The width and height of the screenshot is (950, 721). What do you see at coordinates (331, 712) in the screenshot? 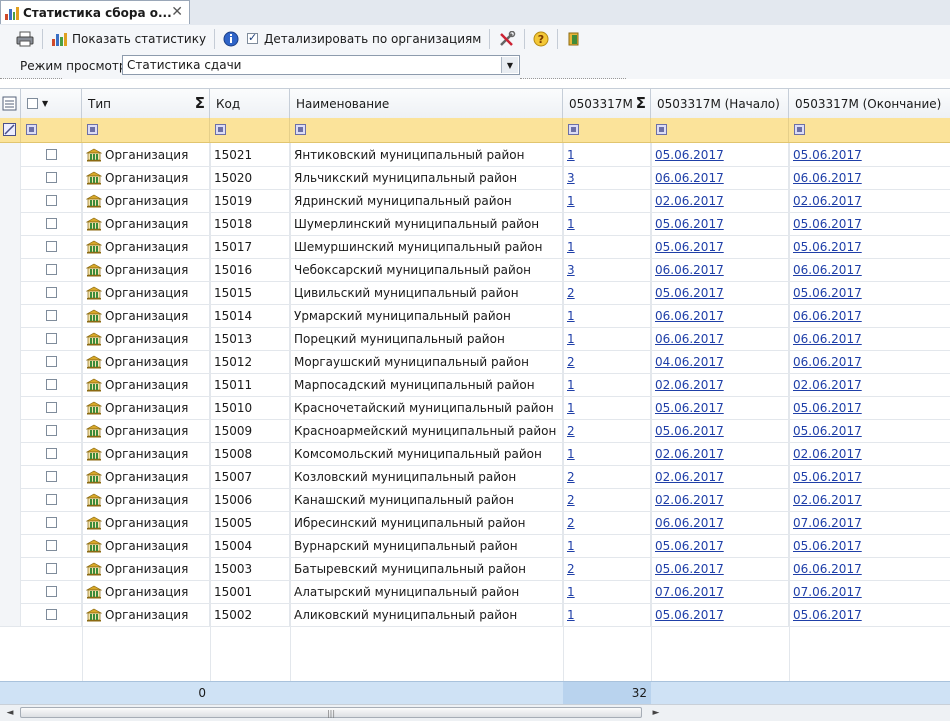
I see `scroll-thumb: |||` at bounding box center [331, 712].